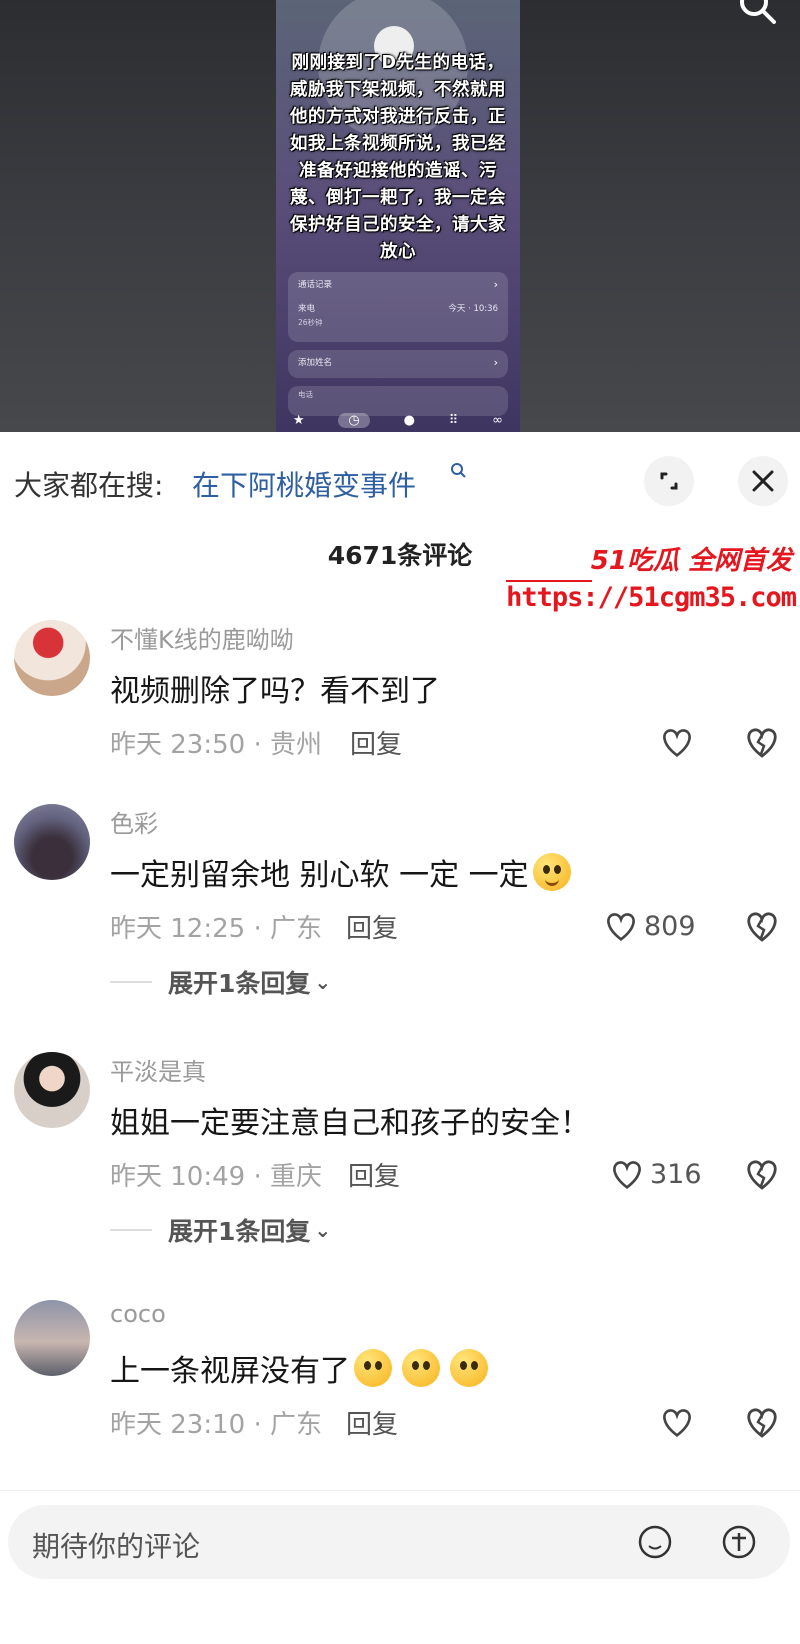 This screenshot has height=1644, width=800. Describe the element at coordinates (691, 561) in the screenshot. I see `watermark-brand: 51吃瓜 全网首发` at that location.